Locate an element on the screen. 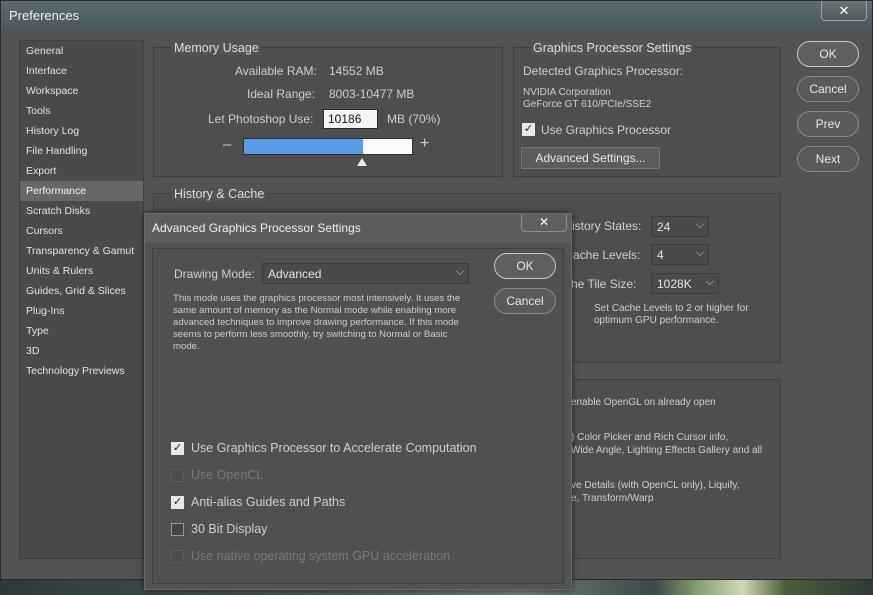 This screenshot has height=595, width=873. nav-item: Plug-Ins is located at coordinates (81, 311).